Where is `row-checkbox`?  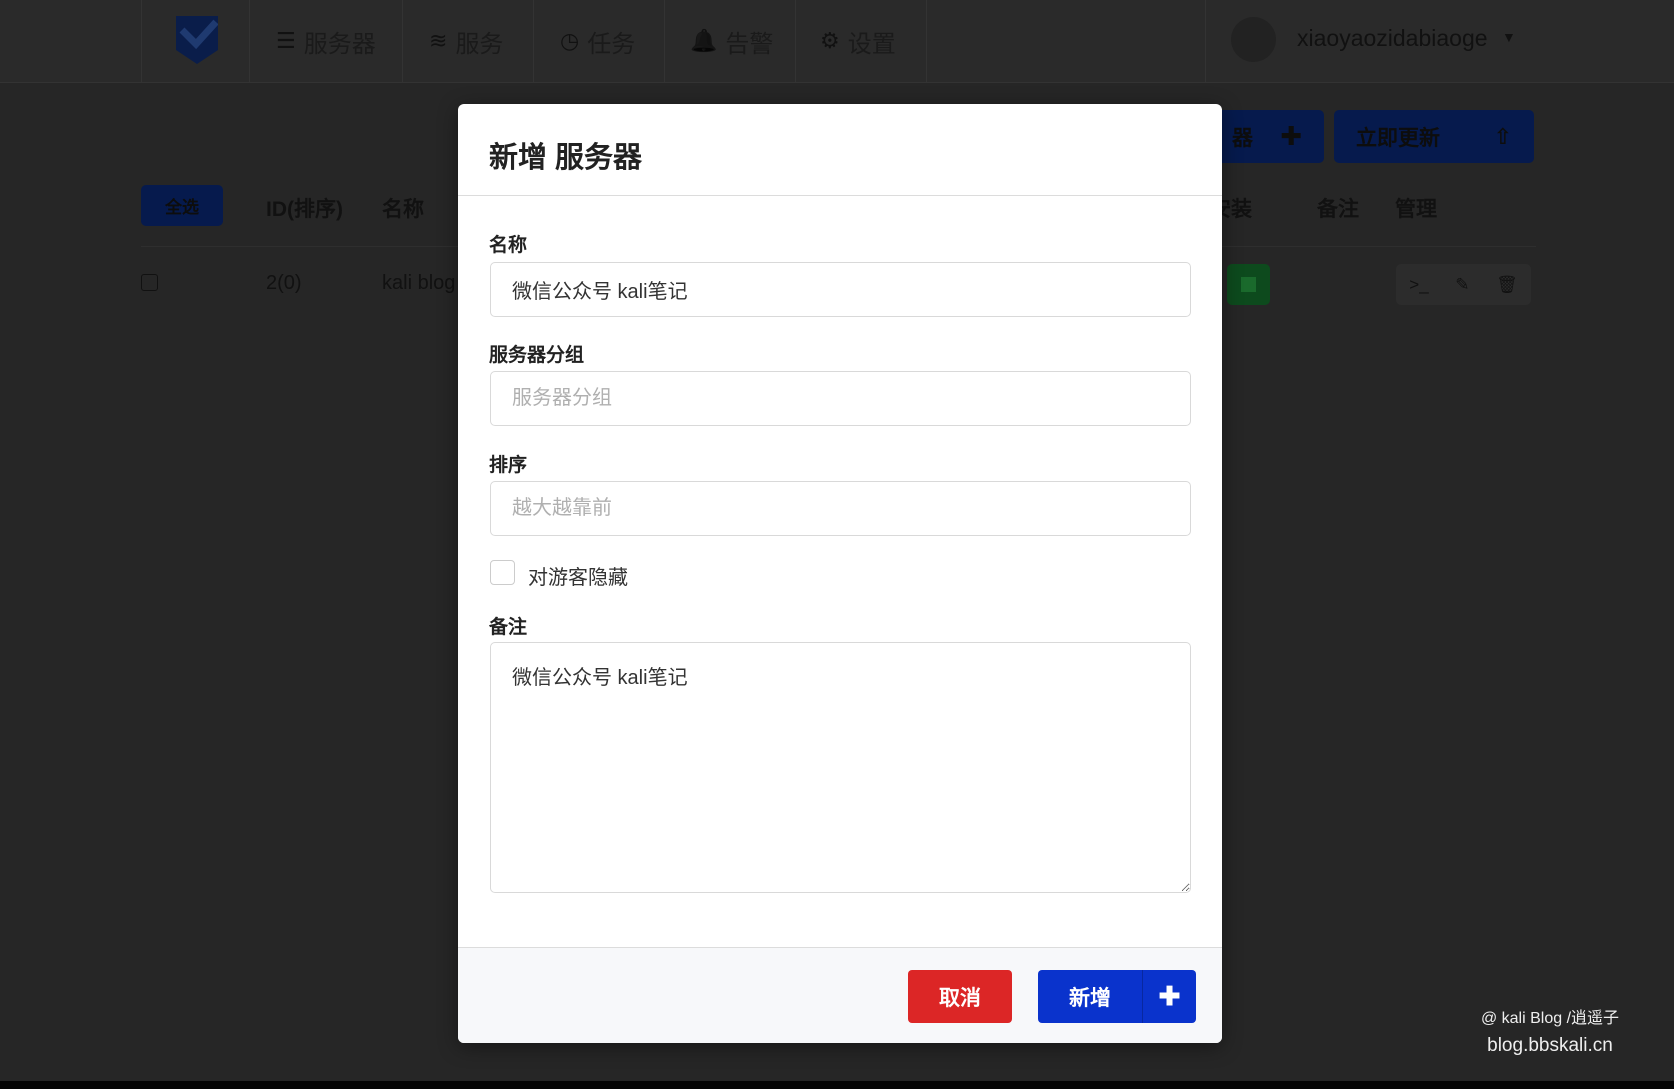 row-checkbox is located at coordinates (149, 282).